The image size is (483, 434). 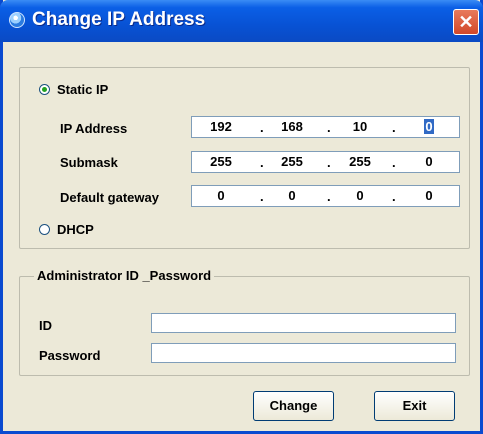 What do you see at coordinates (221, 126) in the screenshot?
I see `ip-octet-1: 192` at bounding box center [221, 126].